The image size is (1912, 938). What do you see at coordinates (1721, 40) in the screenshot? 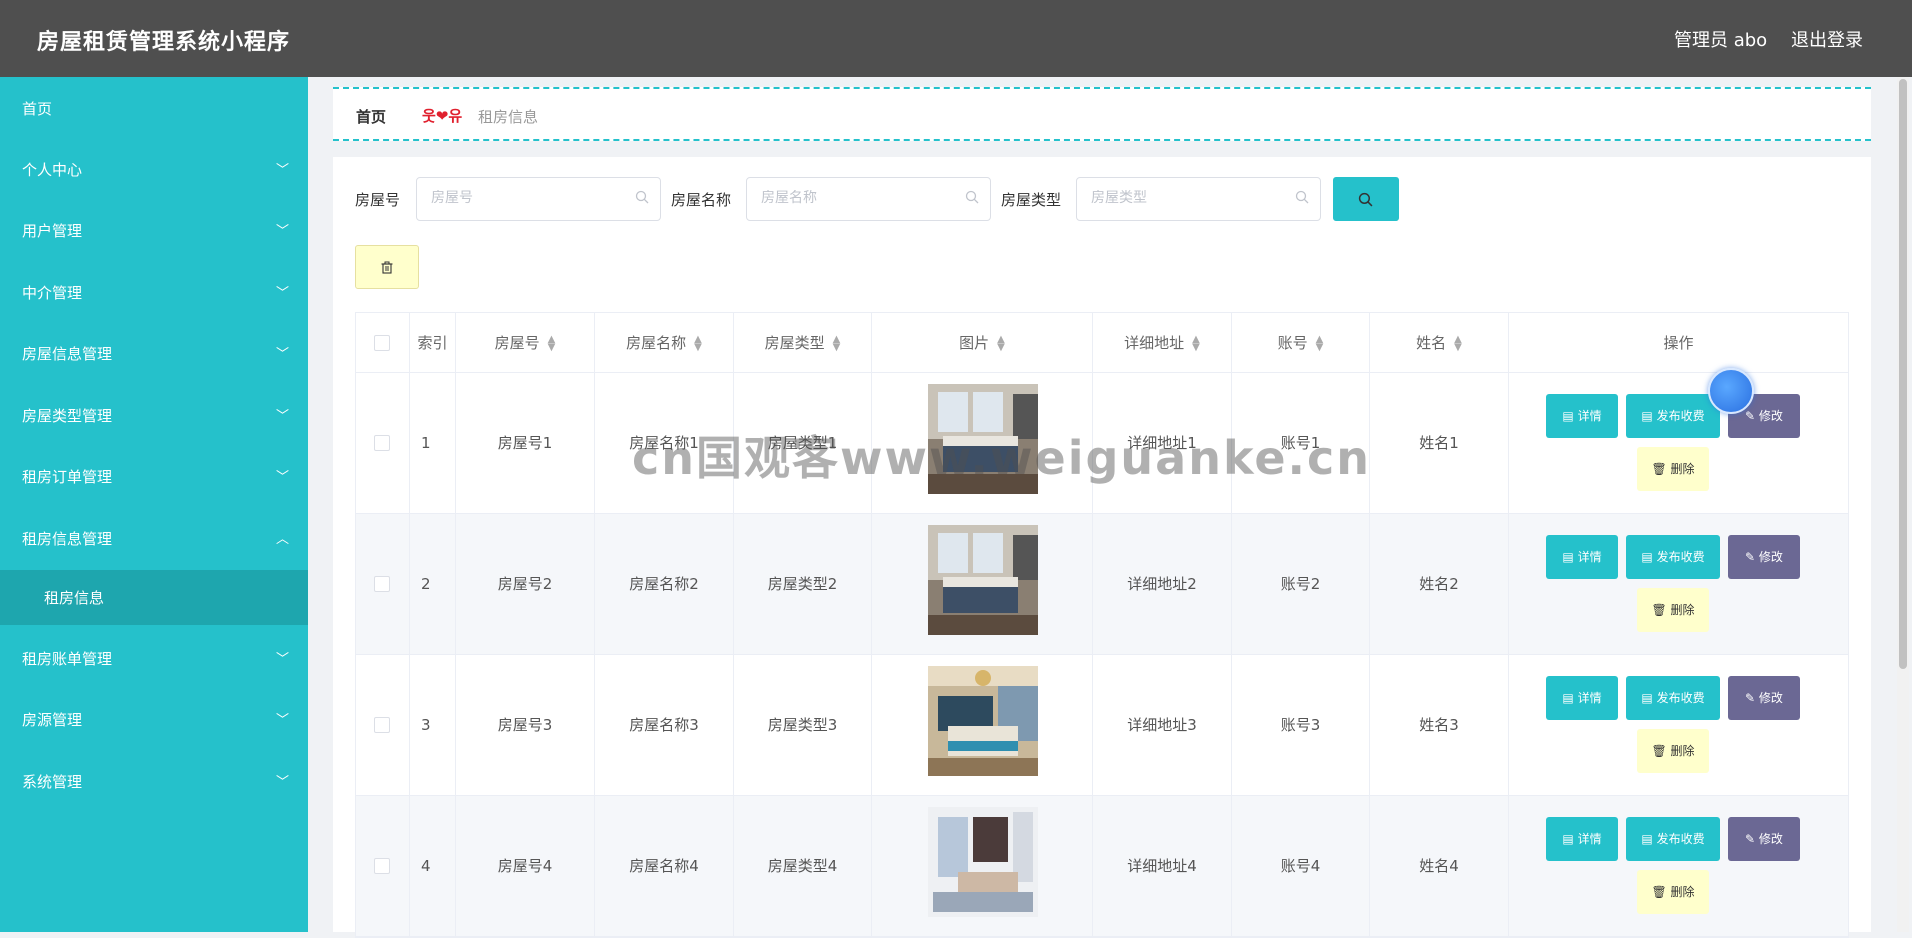
I see `admin-label: 管理员 abo` at bounding box center [1721, 40].